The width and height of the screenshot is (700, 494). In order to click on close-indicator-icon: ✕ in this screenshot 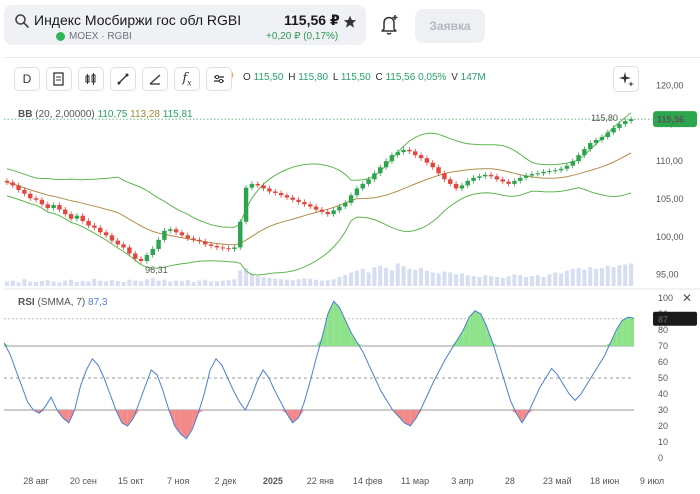, I will do `click(687, 298)`.